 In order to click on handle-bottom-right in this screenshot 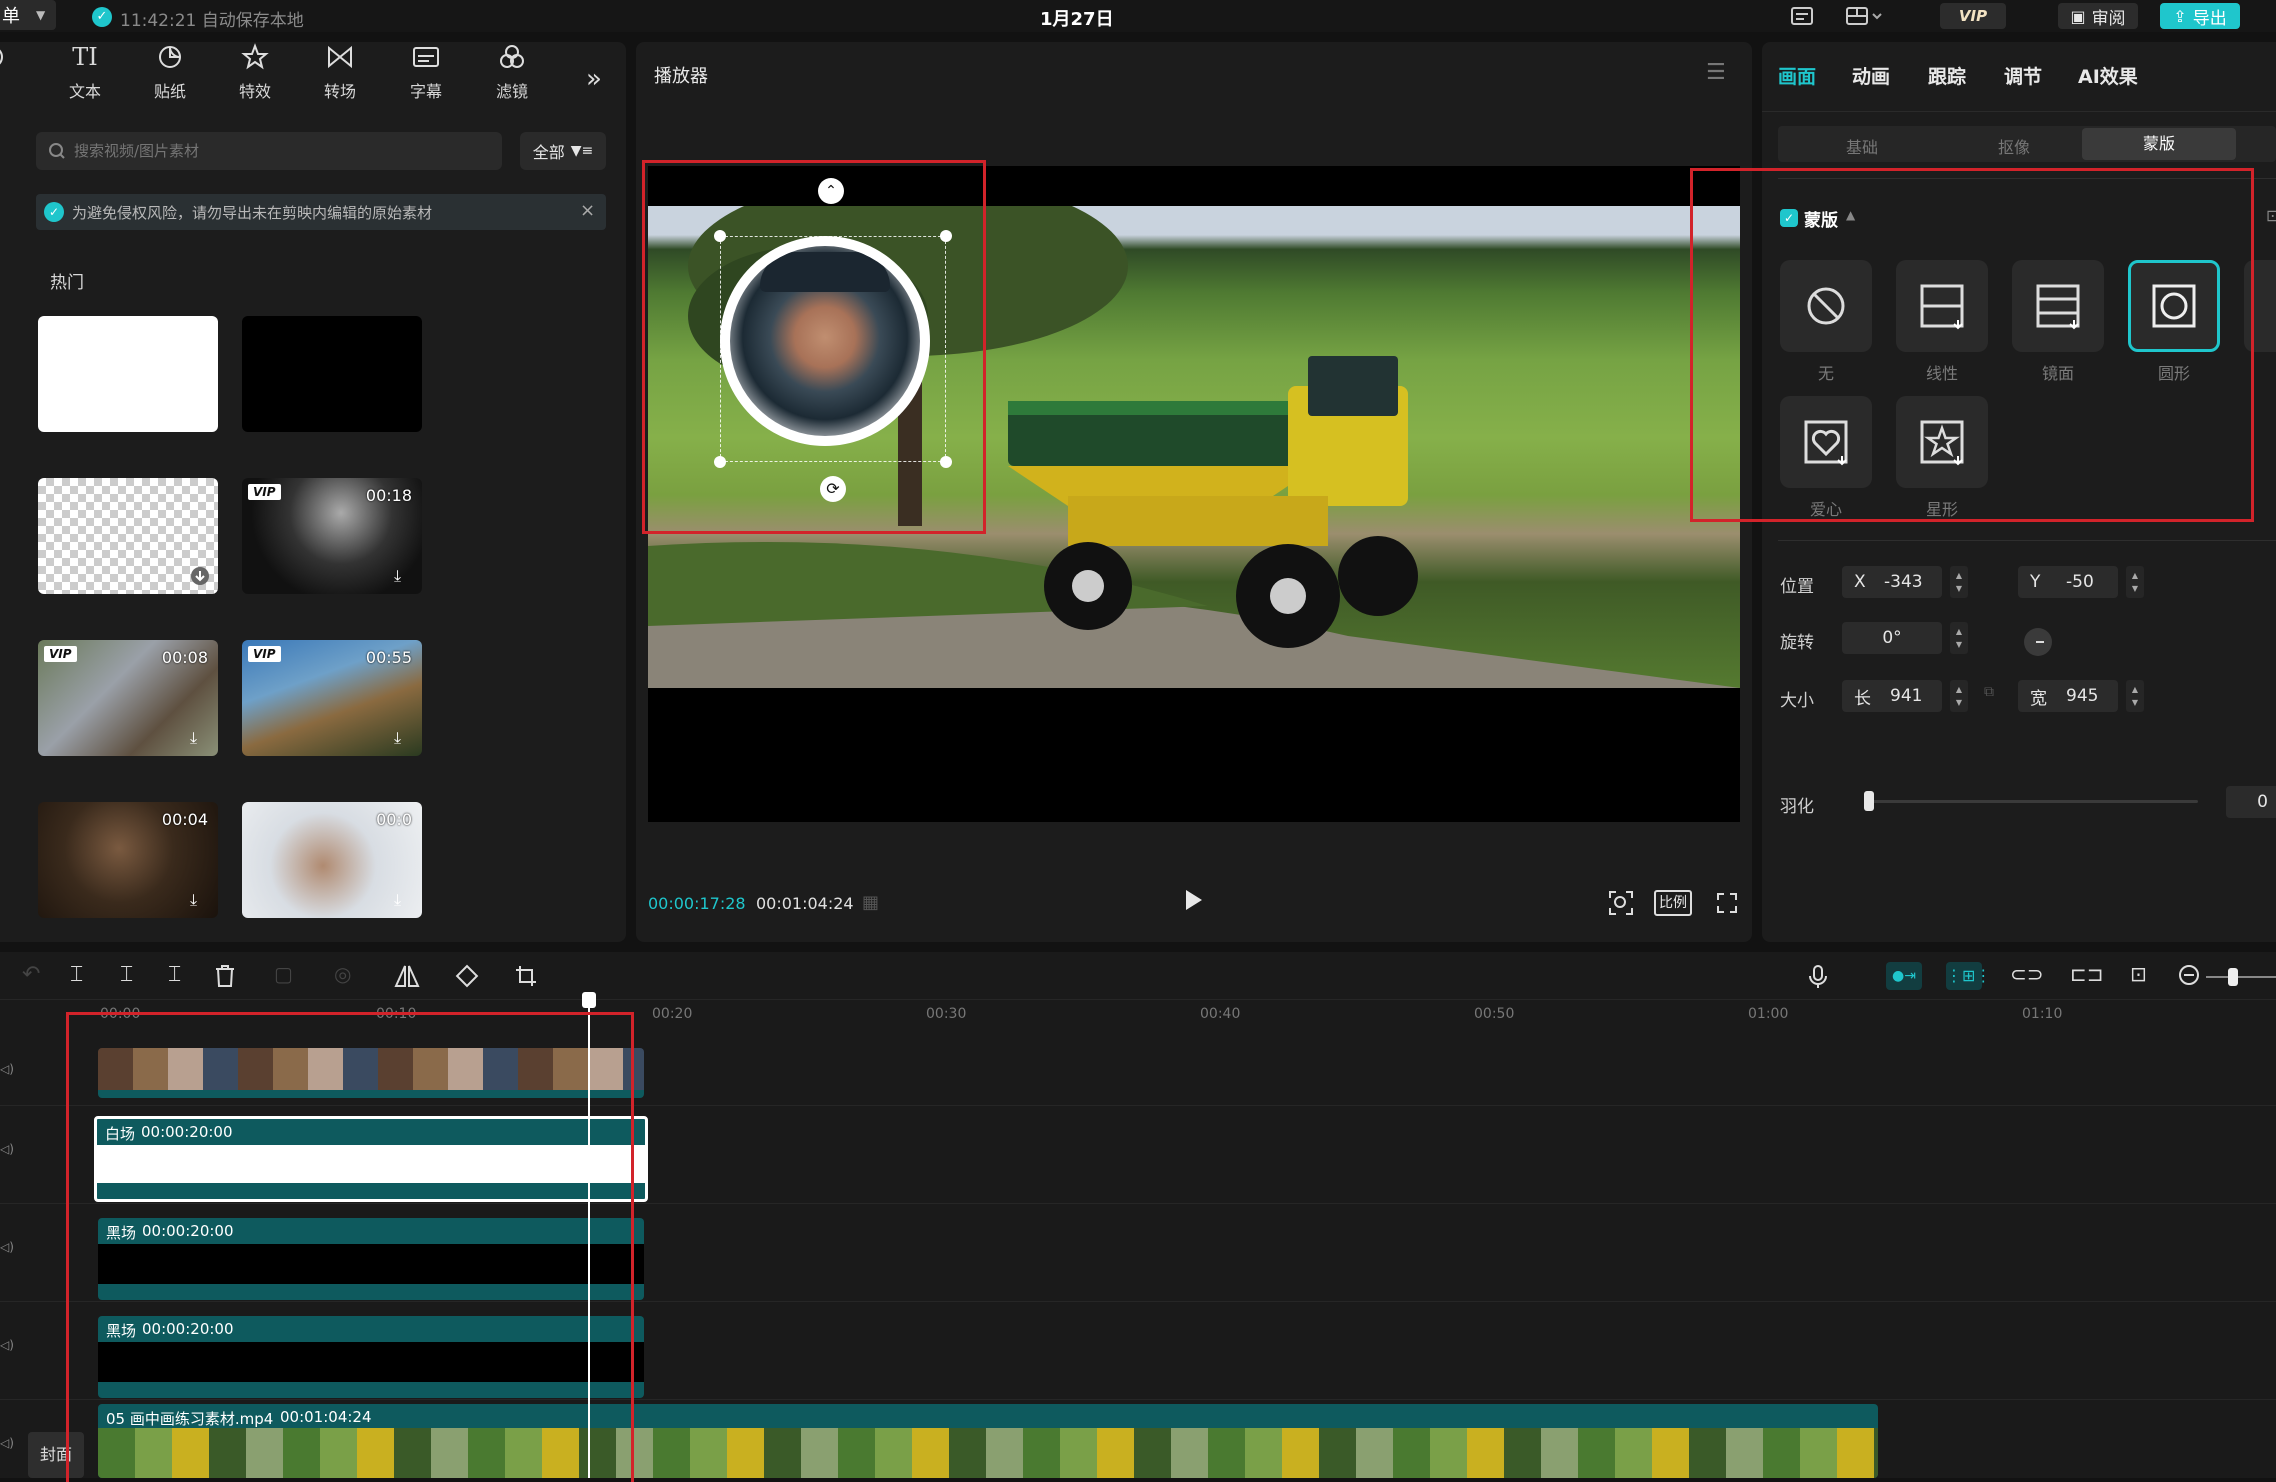, I will do `click(946, 462)`.